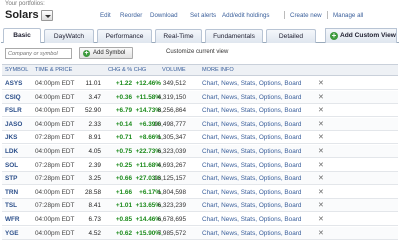 This screenshot has width=400, height=245. What do you see at coordinates (203, 15) in the screenshot?
I see `set-alerts-link: Set alerts` at bounding box center [203, 15].